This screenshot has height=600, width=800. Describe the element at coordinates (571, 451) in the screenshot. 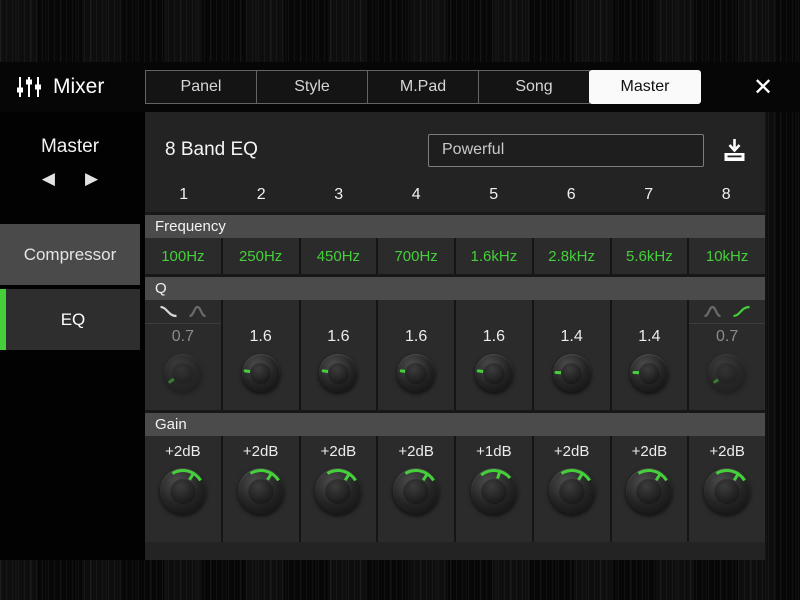

I see `gain-value-band6: +2dB` at that location.